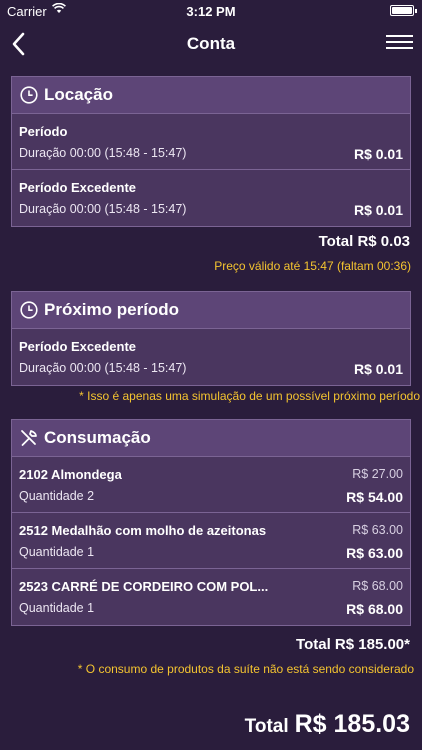 This screenshot has height=750, width=422. Describe the element at coordinates (112, 309) in the screenshot. I see `proximo-title: Próximo período` at that location.